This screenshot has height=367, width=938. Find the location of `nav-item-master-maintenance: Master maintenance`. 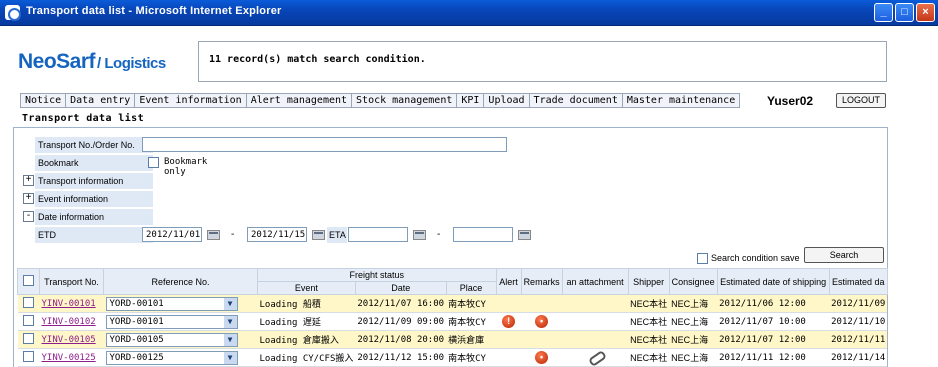

nav-item-master-maintenance: Master maintenance is located at coordinates (681, 100).